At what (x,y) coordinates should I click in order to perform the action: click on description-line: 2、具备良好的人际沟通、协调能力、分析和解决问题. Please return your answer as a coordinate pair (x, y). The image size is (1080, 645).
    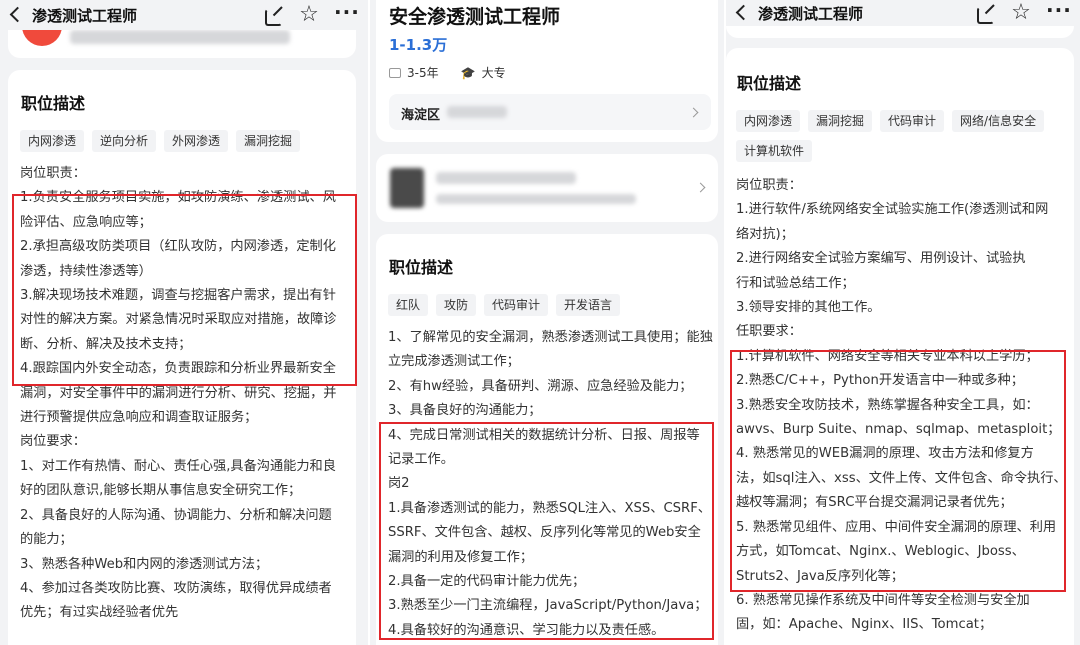
    Looking at the image, I should click on (176, 515).